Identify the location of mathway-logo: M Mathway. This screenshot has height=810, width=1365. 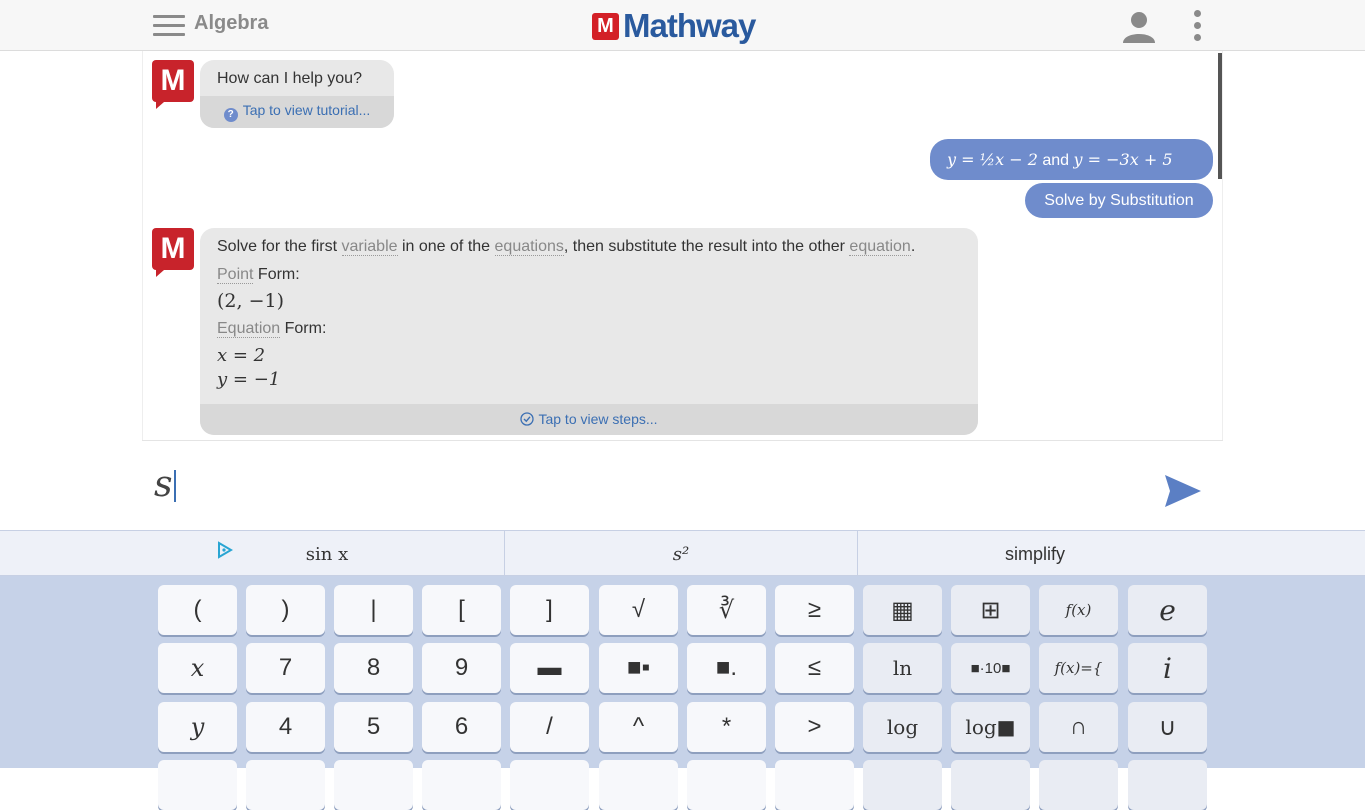
(674, 25).